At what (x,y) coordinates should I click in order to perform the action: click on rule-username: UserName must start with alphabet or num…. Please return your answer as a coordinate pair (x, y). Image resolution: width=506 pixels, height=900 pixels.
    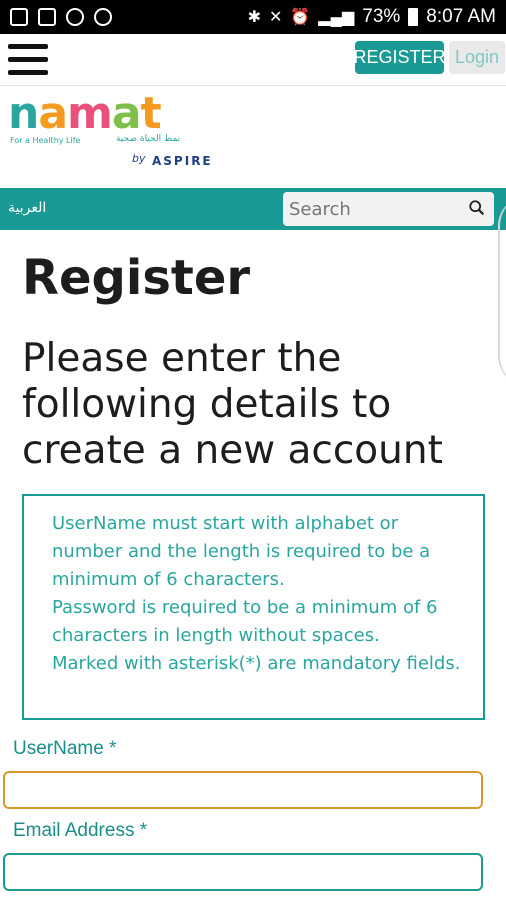
    Looking at the image, I should click on (241, 551).